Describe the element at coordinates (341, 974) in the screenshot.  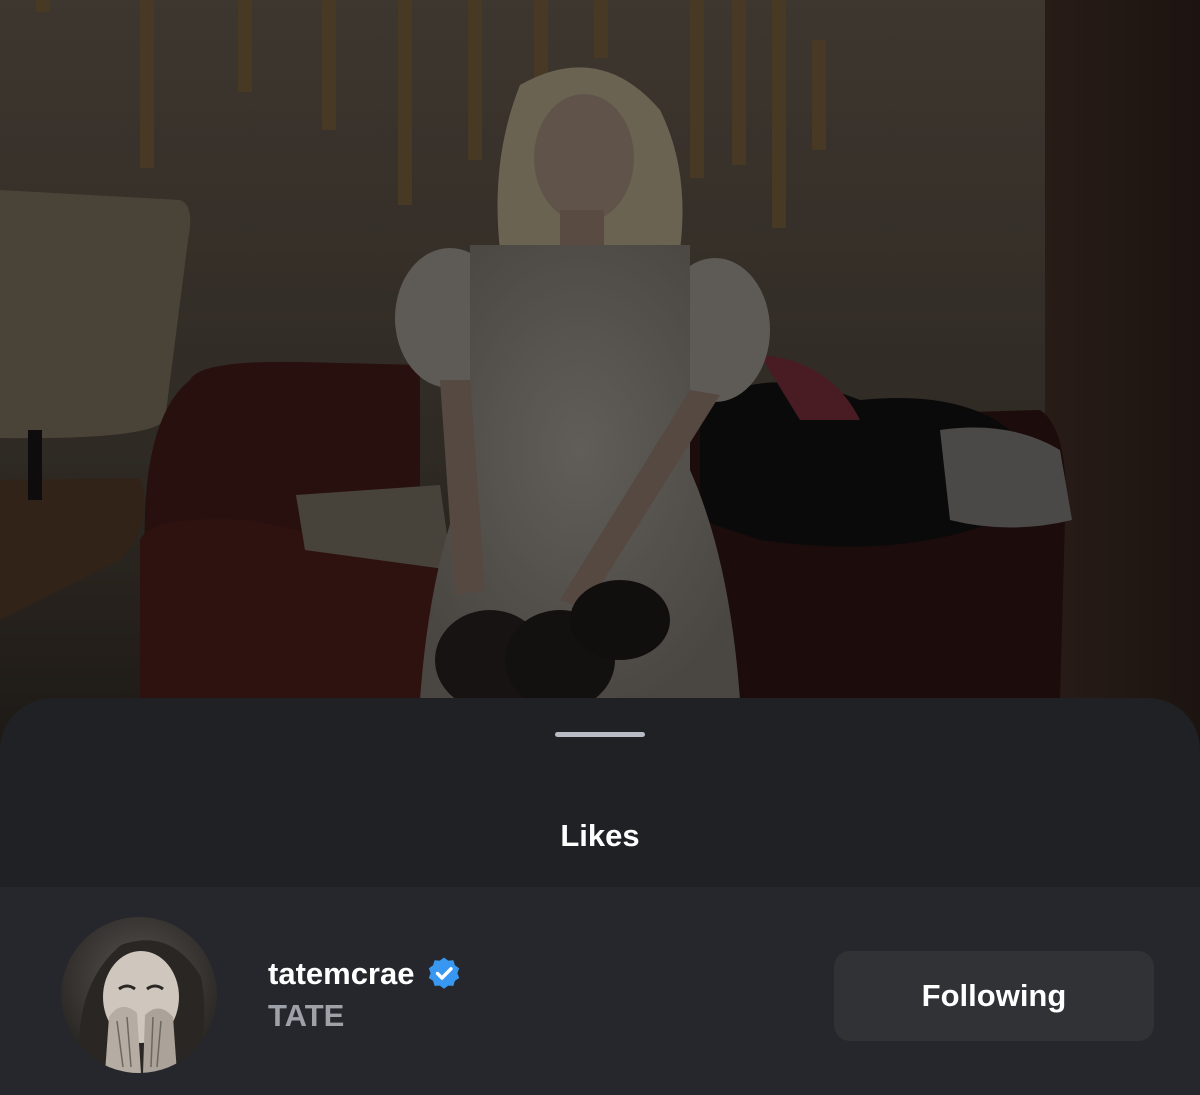
I see `username: tatemcrae` at that location.